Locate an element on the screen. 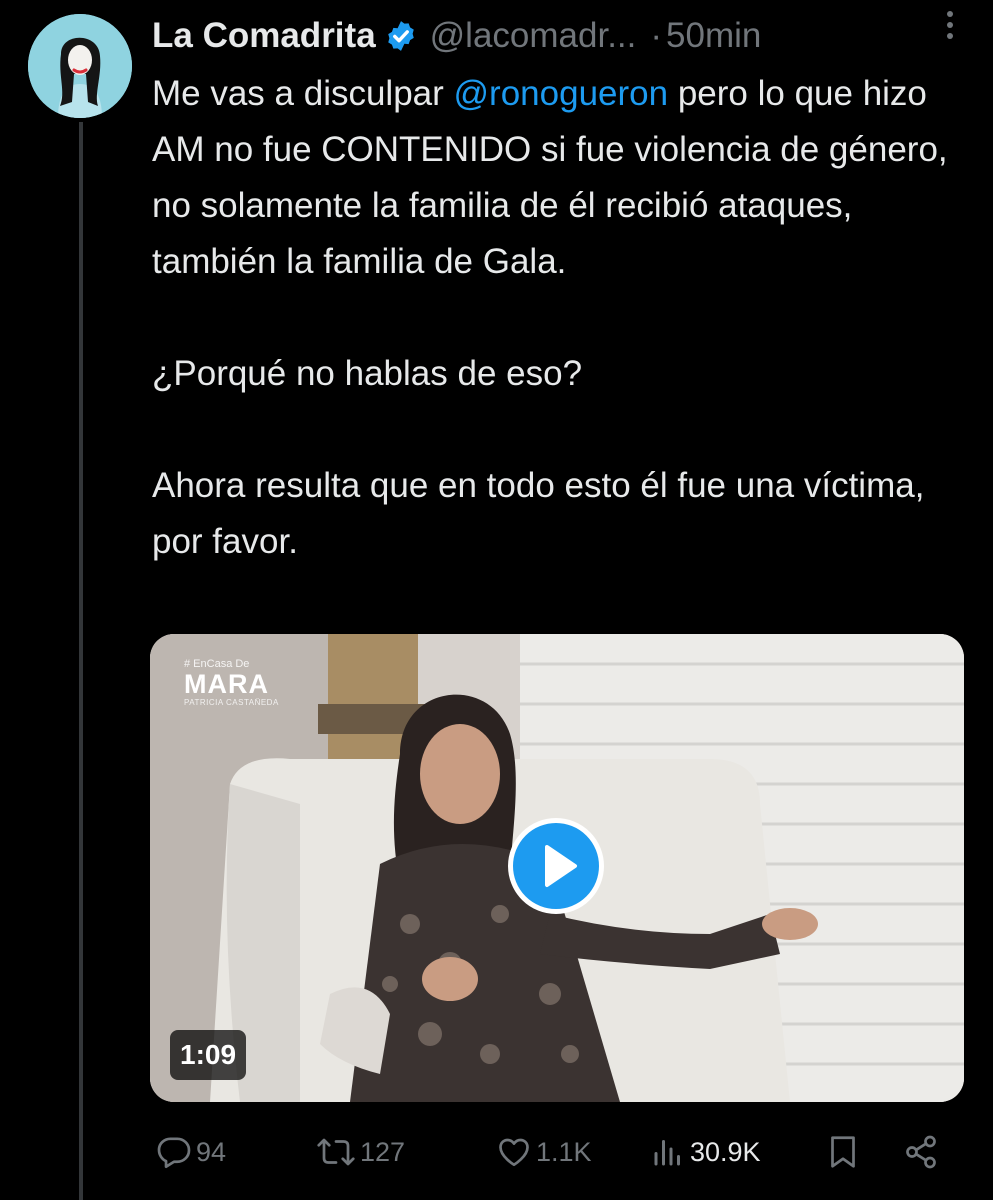 This screenshot has height=1200, width=993. avatar is located at coordinates (80, 66).